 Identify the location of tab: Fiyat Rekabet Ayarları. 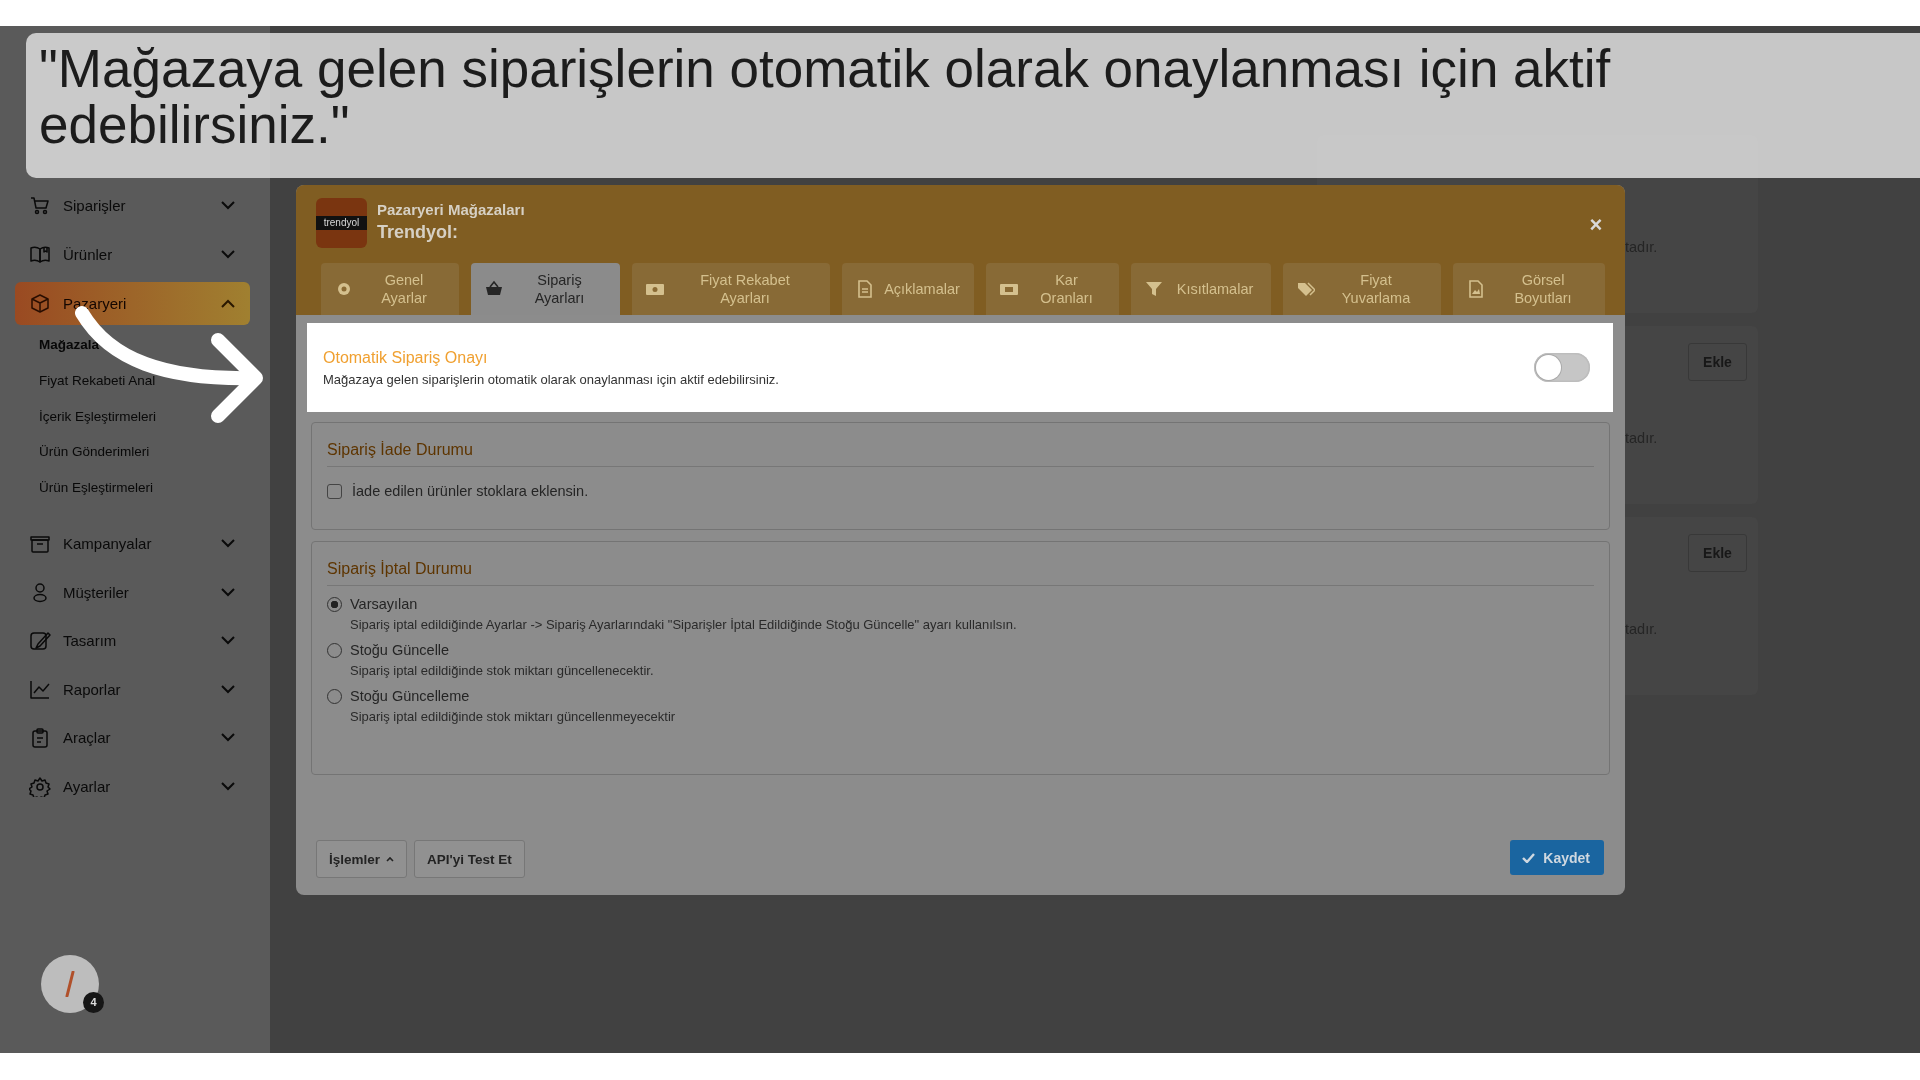
(731, 289).